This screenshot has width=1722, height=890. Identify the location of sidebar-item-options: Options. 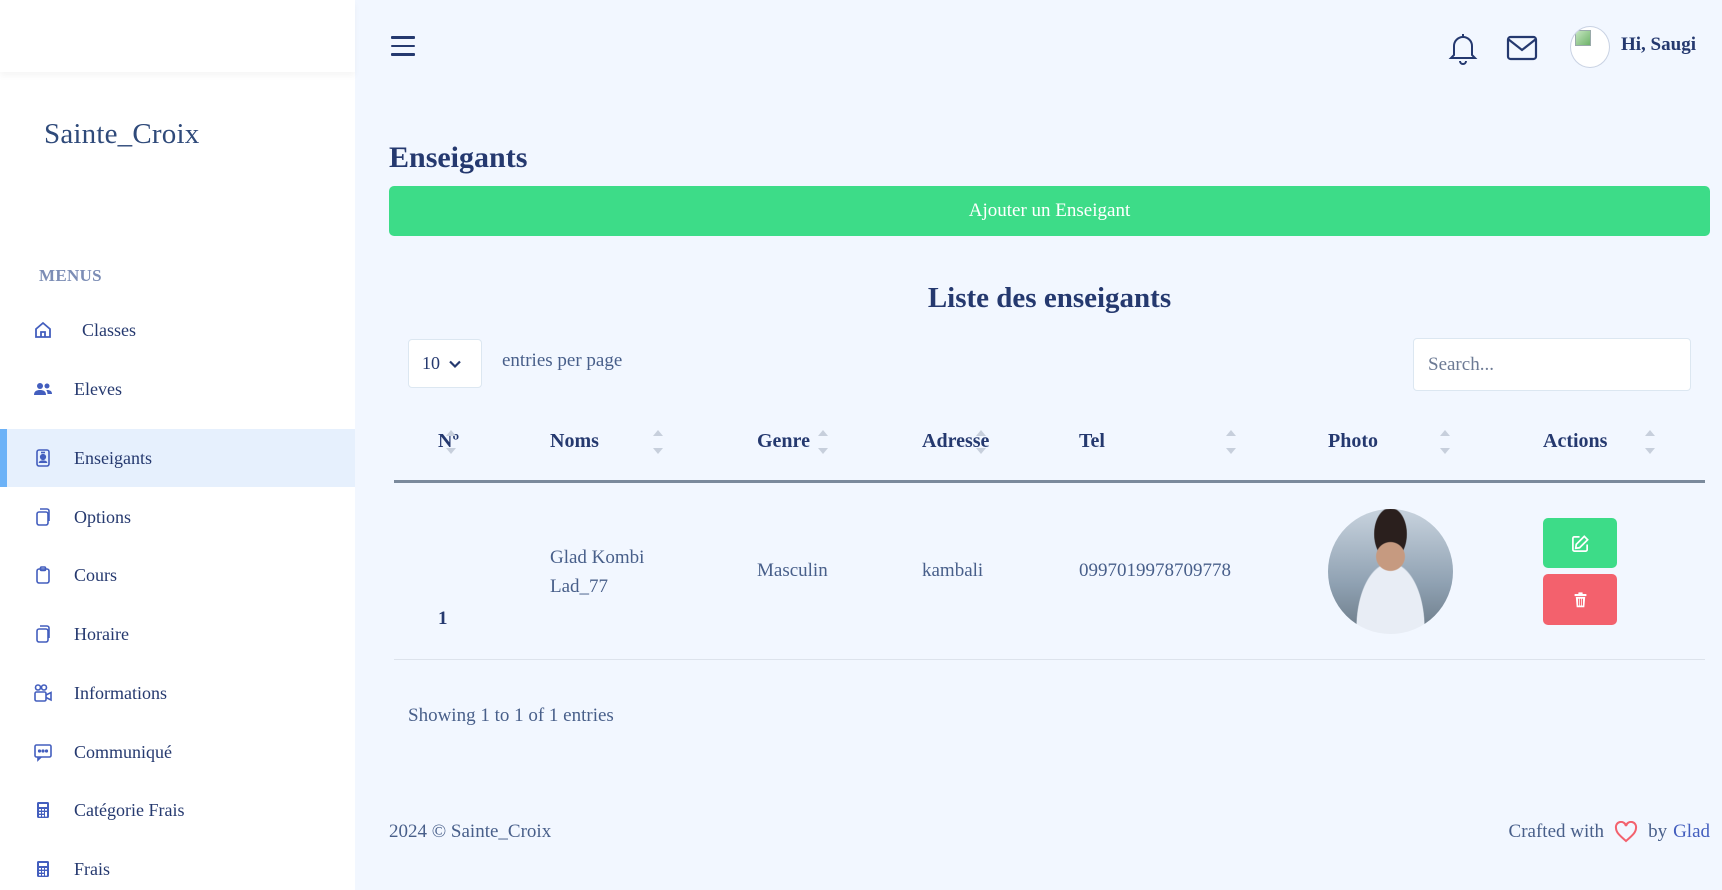
(177, 517).